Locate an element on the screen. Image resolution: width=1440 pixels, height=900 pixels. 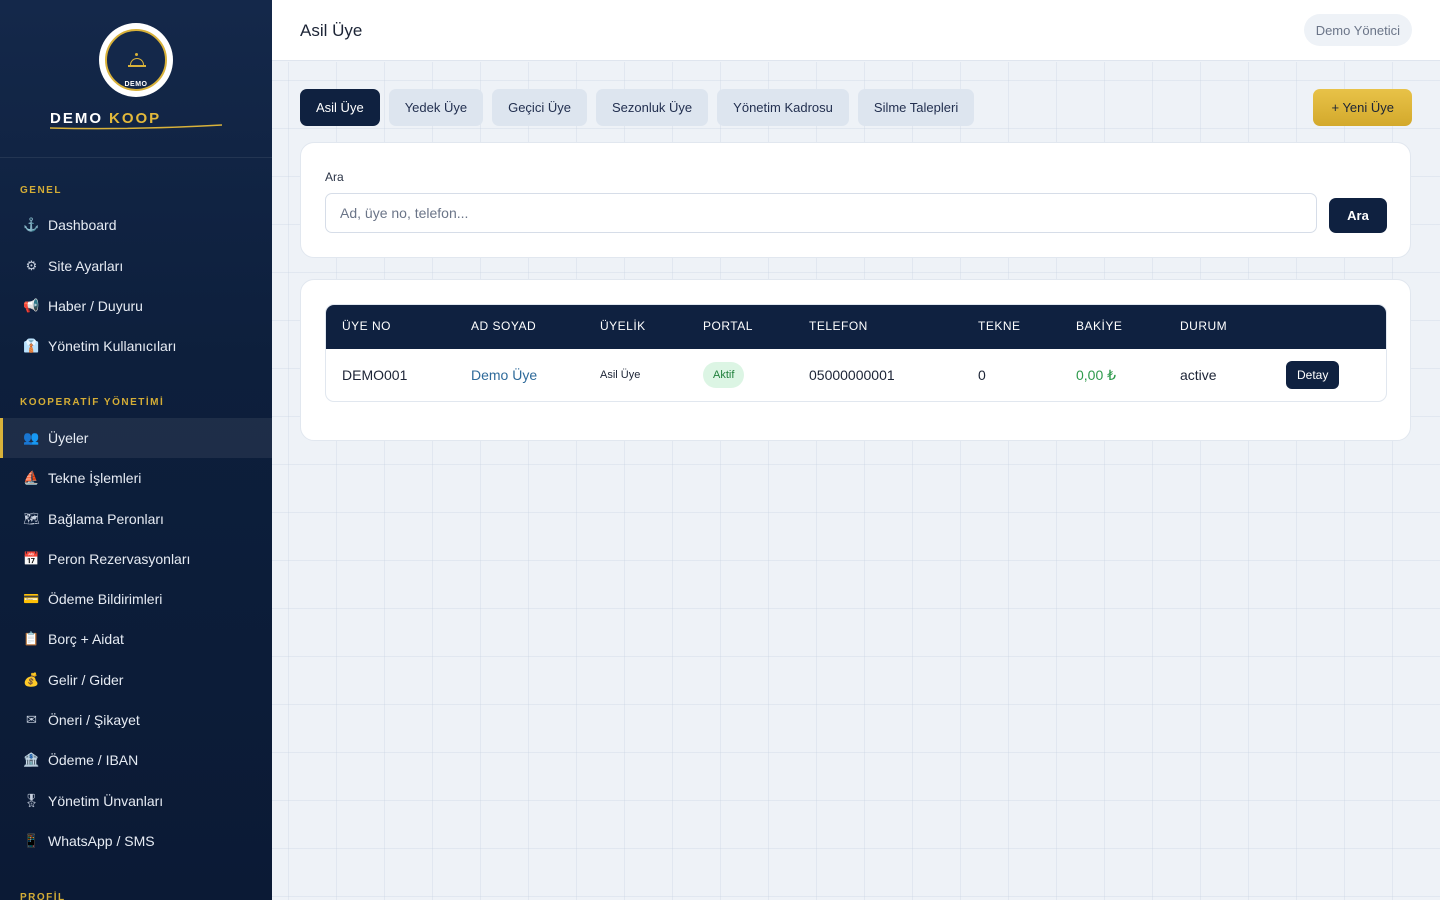
credit-card-icon: 💳 is located at coordinates (31, 598).